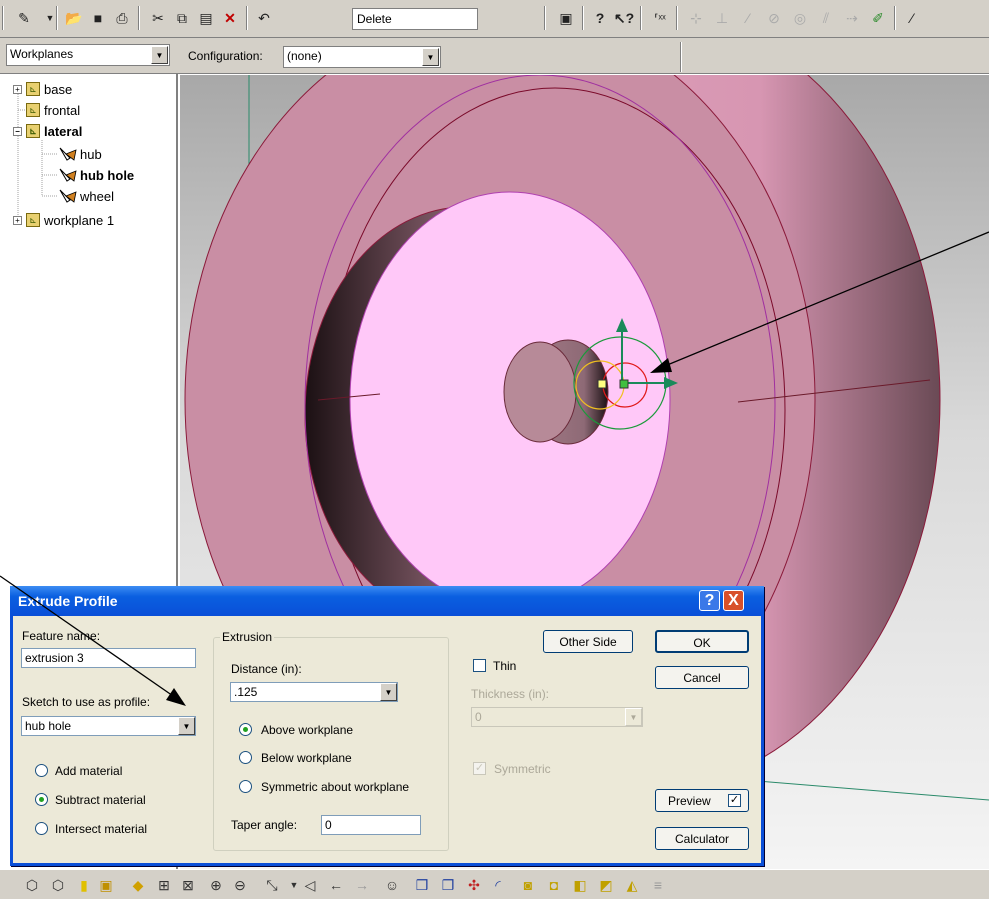 Image resolution: width=989 pixels, height=899 pixels. What do you see at coordinates (494, 56) in the screenshot?
I see `configuration-bar: Workplanes ▼ Configuration: (none) ▼` at bounding box center [494, 56].